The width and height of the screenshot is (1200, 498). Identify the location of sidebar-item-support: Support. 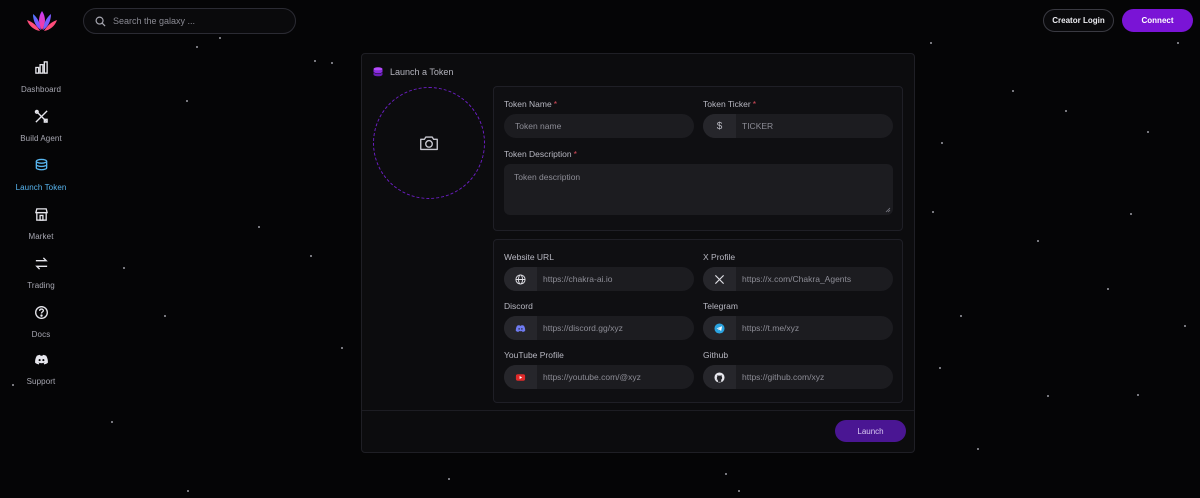
(41, 370).